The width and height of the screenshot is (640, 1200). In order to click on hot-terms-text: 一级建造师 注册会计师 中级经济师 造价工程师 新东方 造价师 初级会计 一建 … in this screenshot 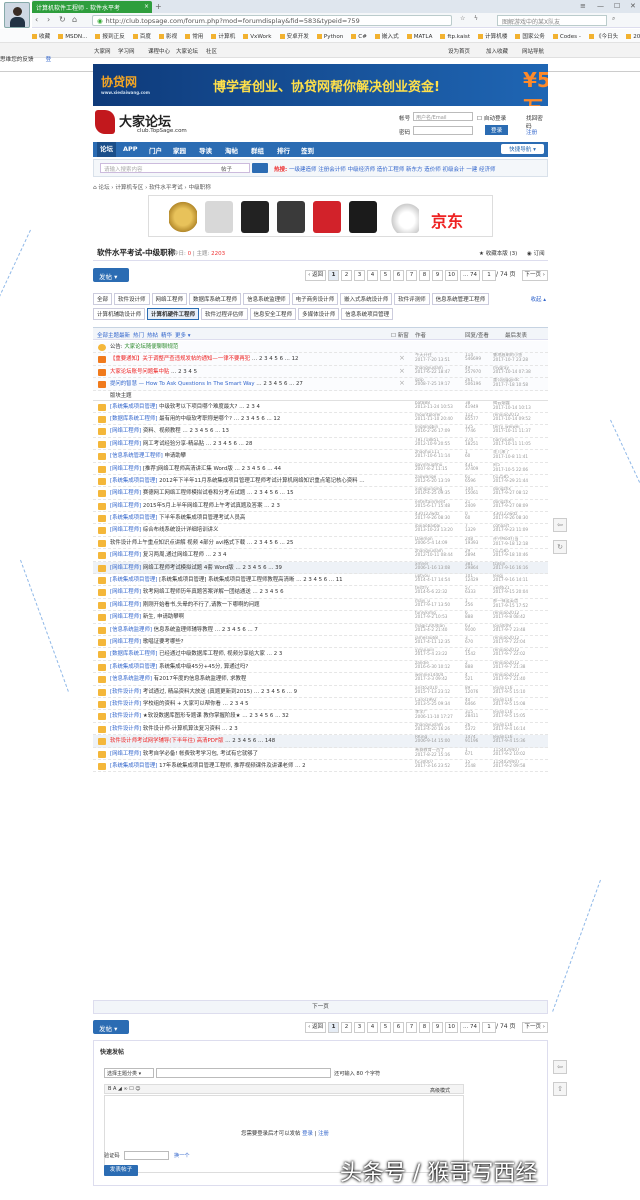, I will do `click(392, 170)`.